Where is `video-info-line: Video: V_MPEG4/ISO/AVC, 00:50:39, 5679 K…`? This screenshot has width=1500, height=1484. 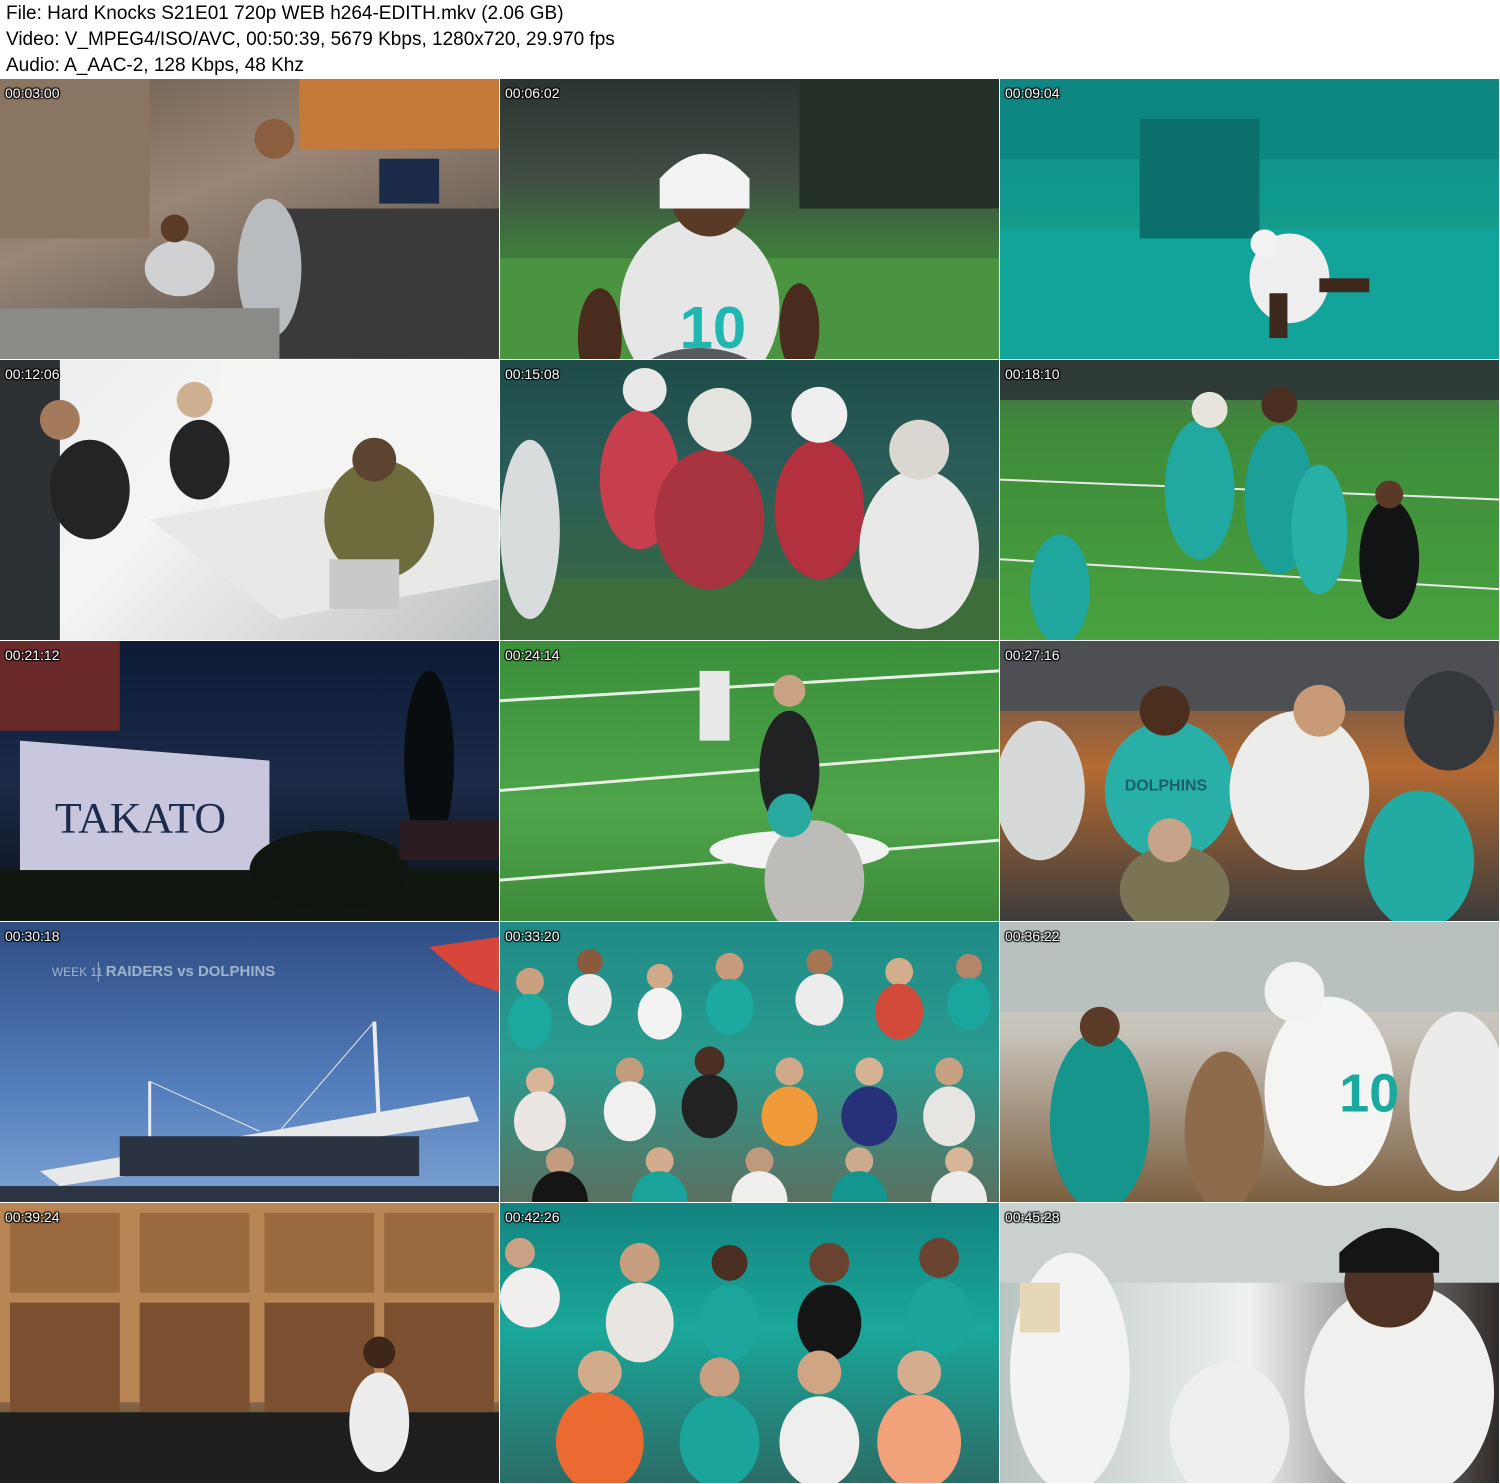
video-info-line: Video: V_MPEG4/ISO/AVC, 00:50:39, 5679 K… is located at coordinates (310, 39).